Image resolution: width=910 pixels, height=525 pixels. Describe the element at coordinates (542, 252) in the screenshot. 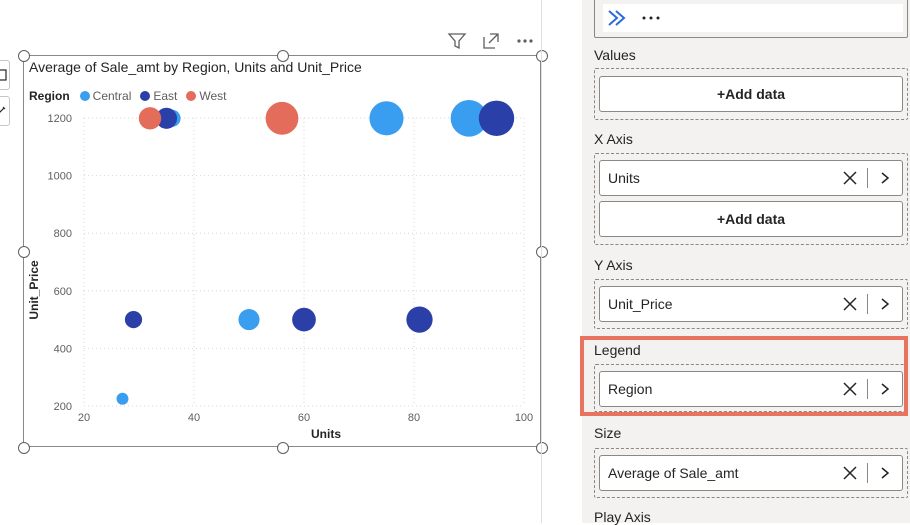

I see `resize-handle-middle-right` at that location.